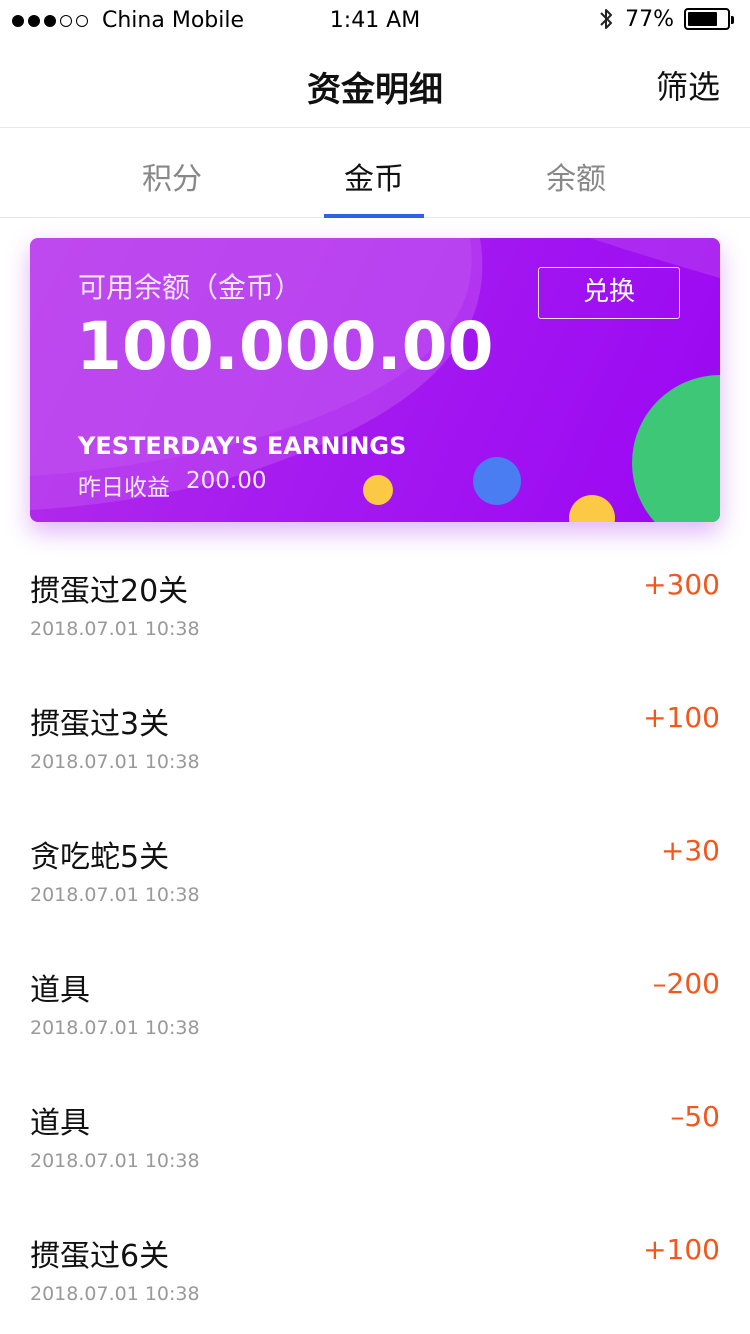  Describe the element at coordinates (606, 19) in the screenshot. I see `bluetooth-icon` at that location.